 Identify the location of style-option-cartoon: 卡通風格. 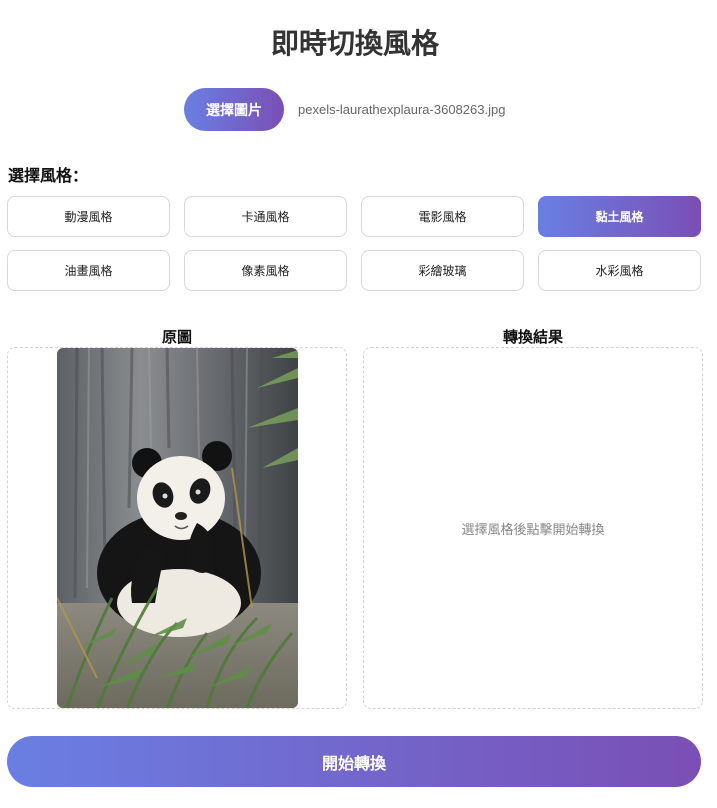
(265, 216).